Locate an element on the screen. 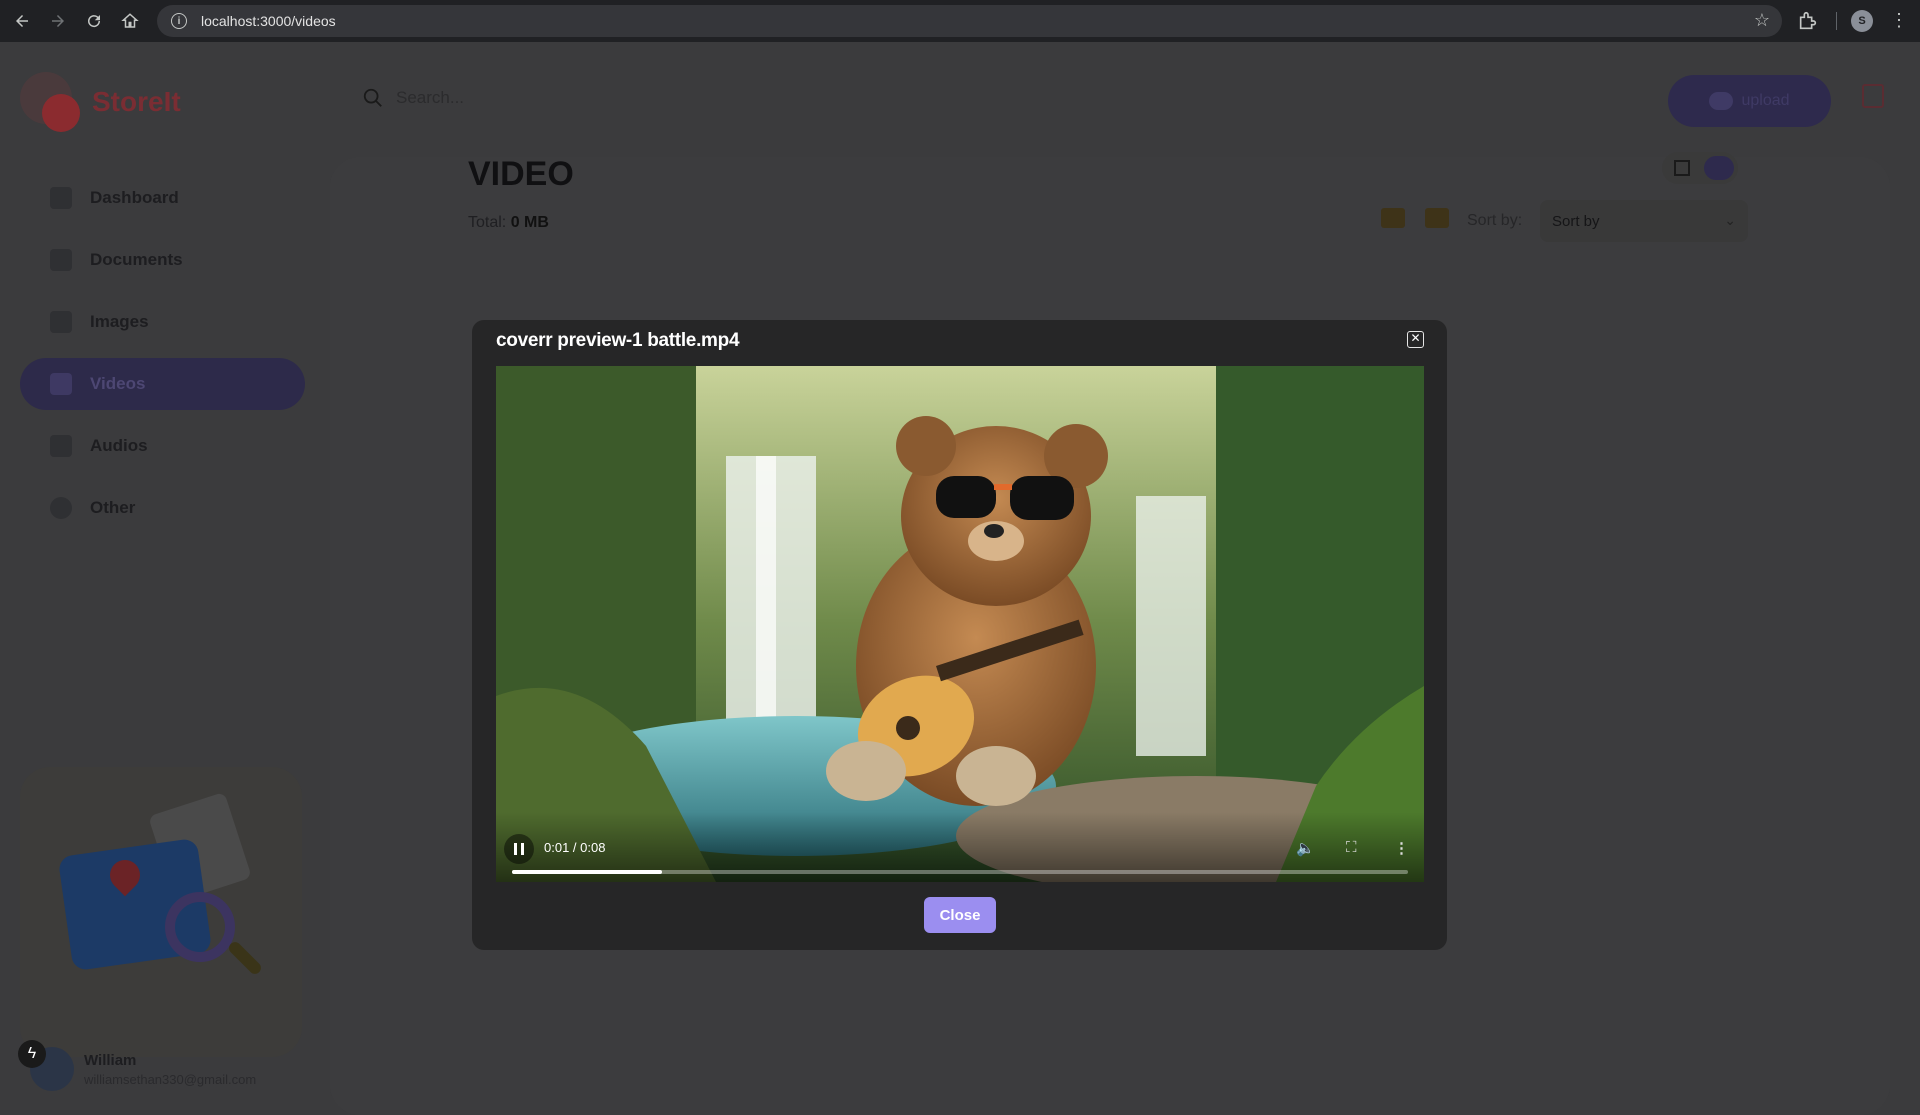 The width and height of the screenshot is (1920, 1115). new-folder-icon is located at coordinates (1393, 218).